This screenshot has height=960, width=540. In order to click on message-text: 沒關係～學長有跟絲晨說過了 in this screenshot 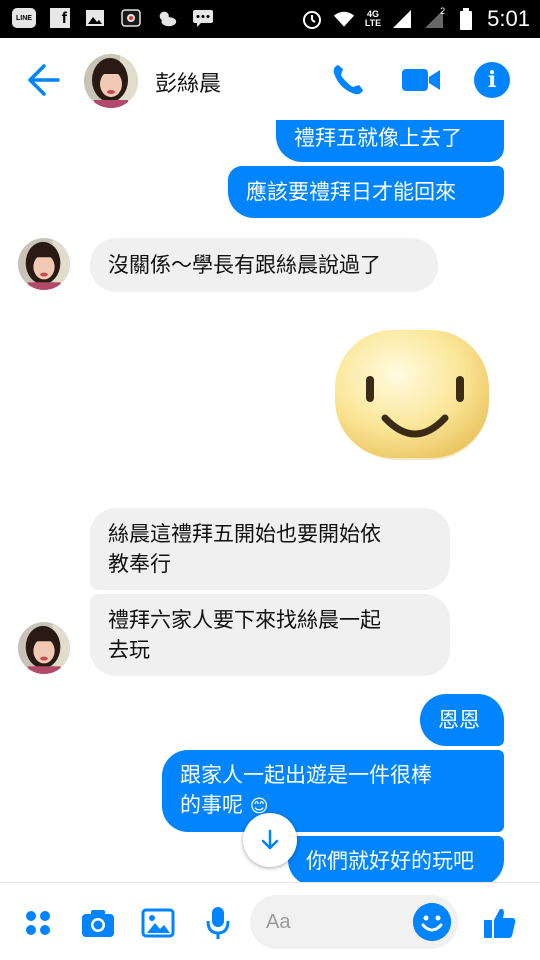, I will do `click(244, 265)`.